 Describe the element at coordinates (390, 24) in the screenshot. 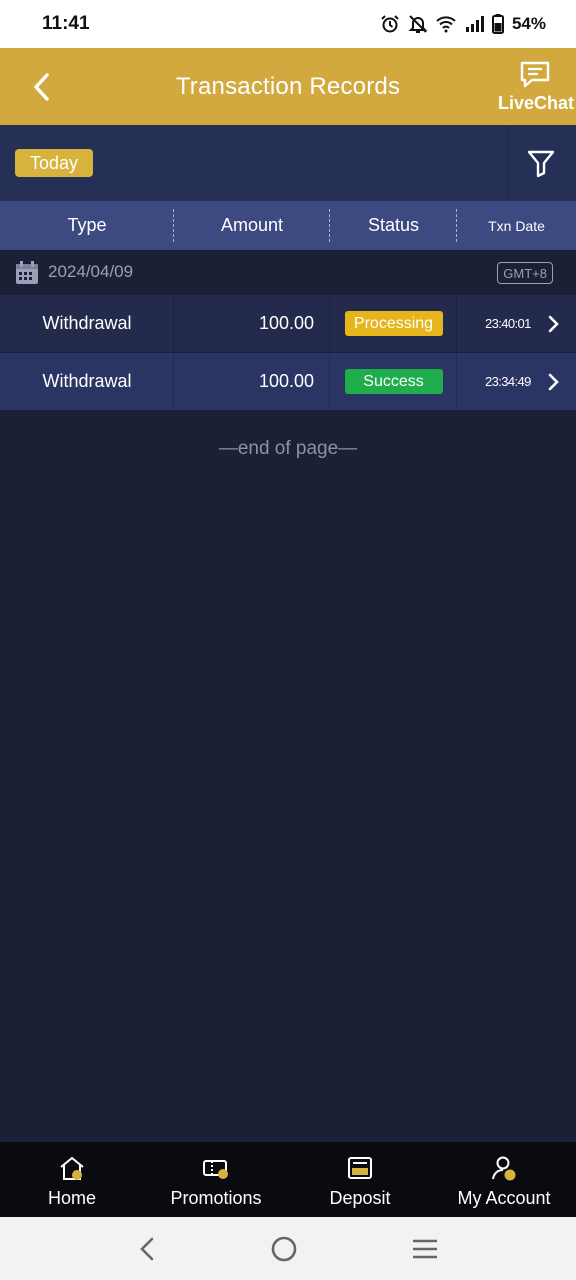

I see `alarm-icon` at that location.